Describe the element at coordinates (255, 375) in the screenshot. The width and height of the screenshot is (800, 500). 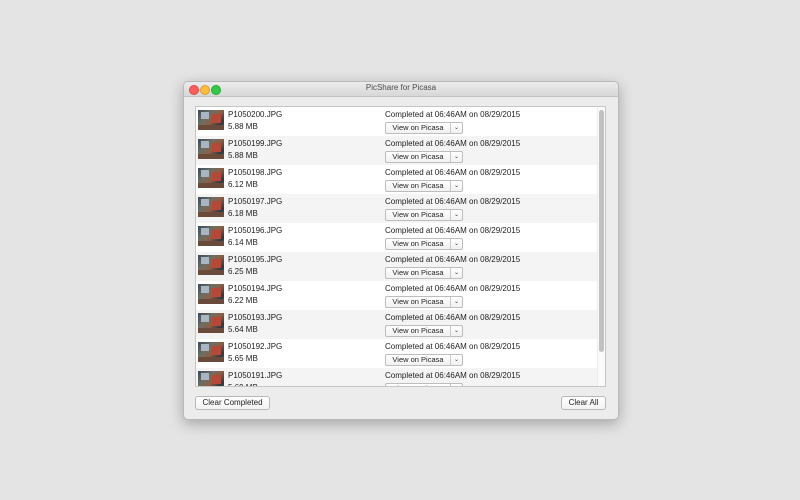
I see `file-name: P1050191.JPG` at that location.